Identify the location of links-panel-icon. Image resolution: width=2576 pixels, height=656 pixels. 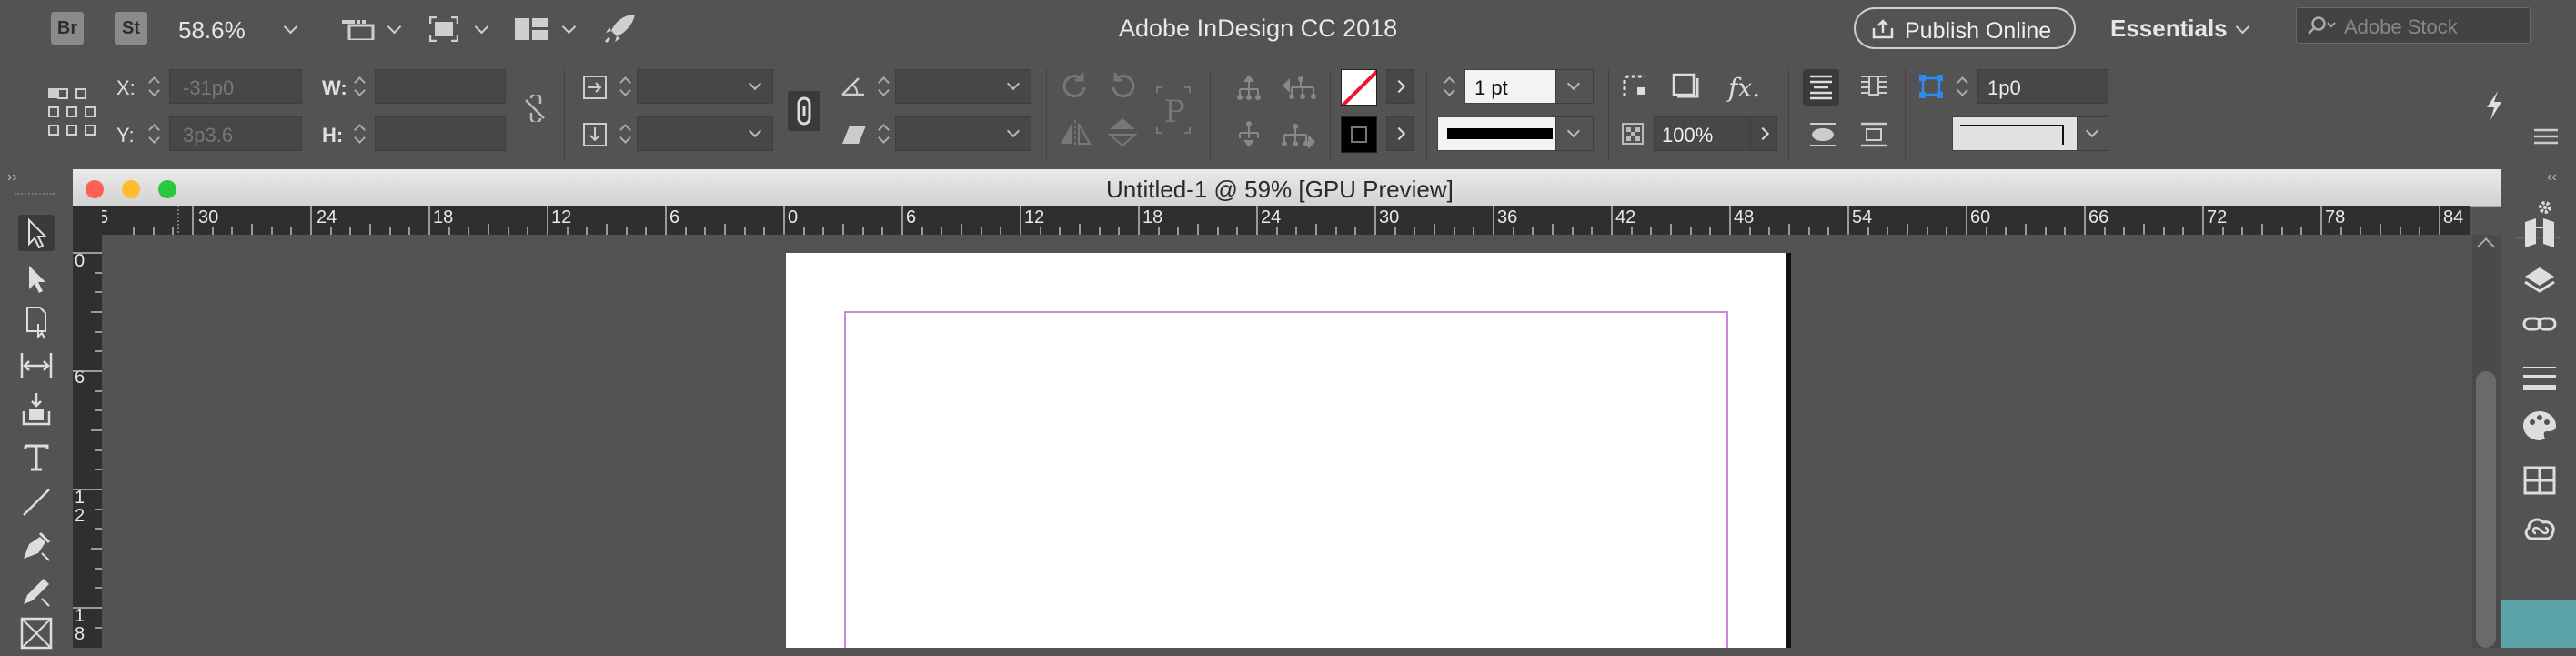
(2539, 324).